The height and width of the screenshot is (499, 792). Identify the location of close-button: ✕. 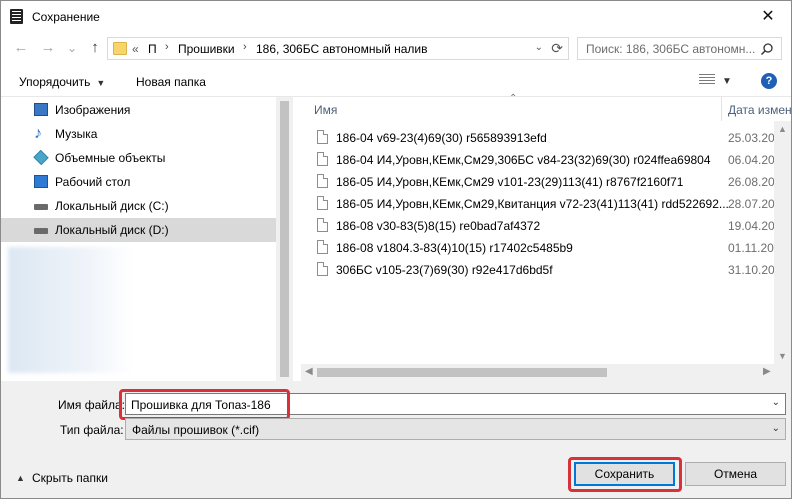
(768, 16).